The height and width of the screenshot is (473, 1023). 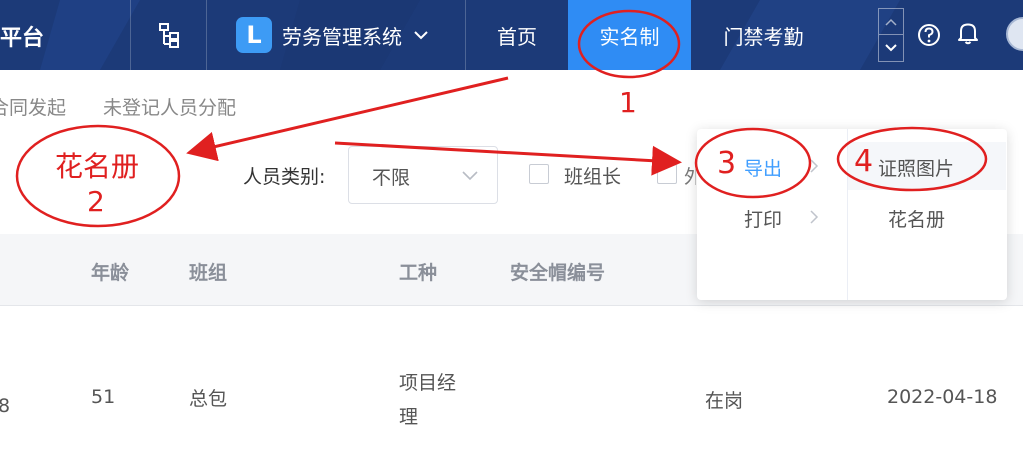 What do you see at coordinates (852, 214) in the screenshot?
I see `export-dropdown-menu: 导出 打印 证照图片 花名册` at bounding box center [852, 214].